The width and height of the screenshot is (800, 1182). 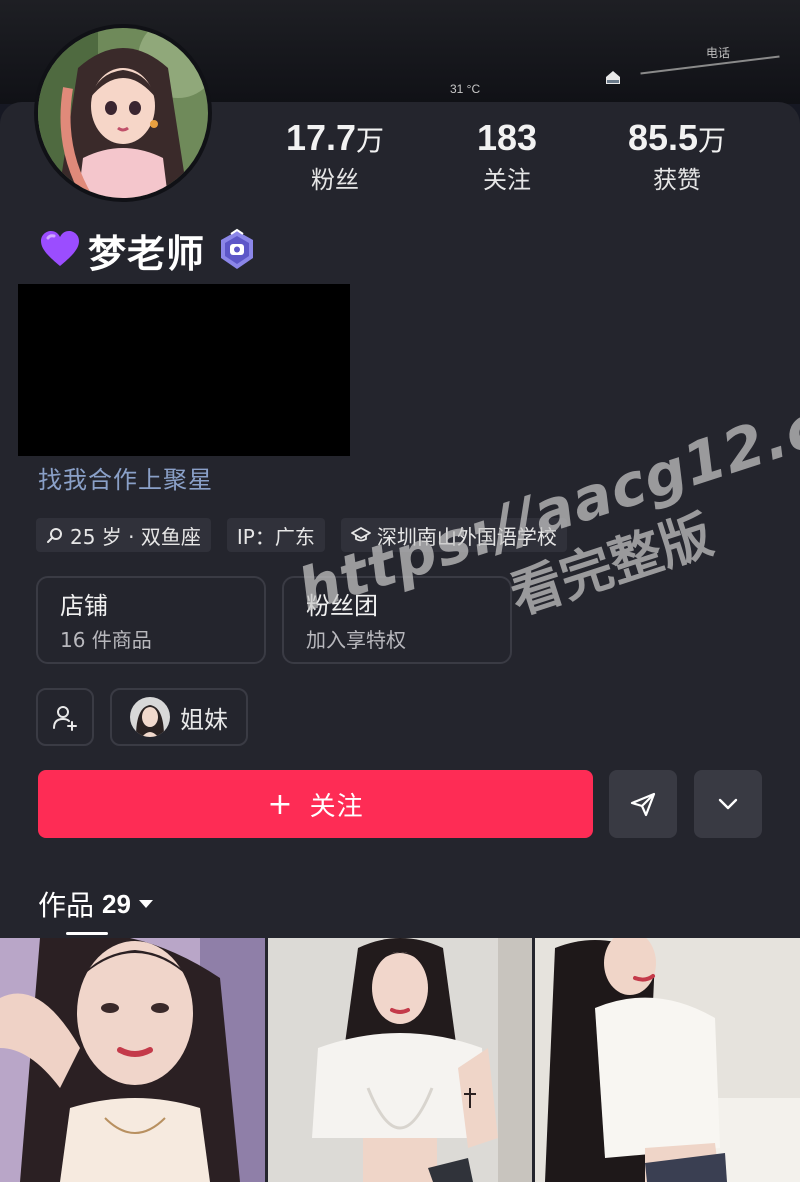 What do you see at coordinates (179, 717) in the screenshot?
I see `sister-button: 姐妹` at bounding box center [179, 717].